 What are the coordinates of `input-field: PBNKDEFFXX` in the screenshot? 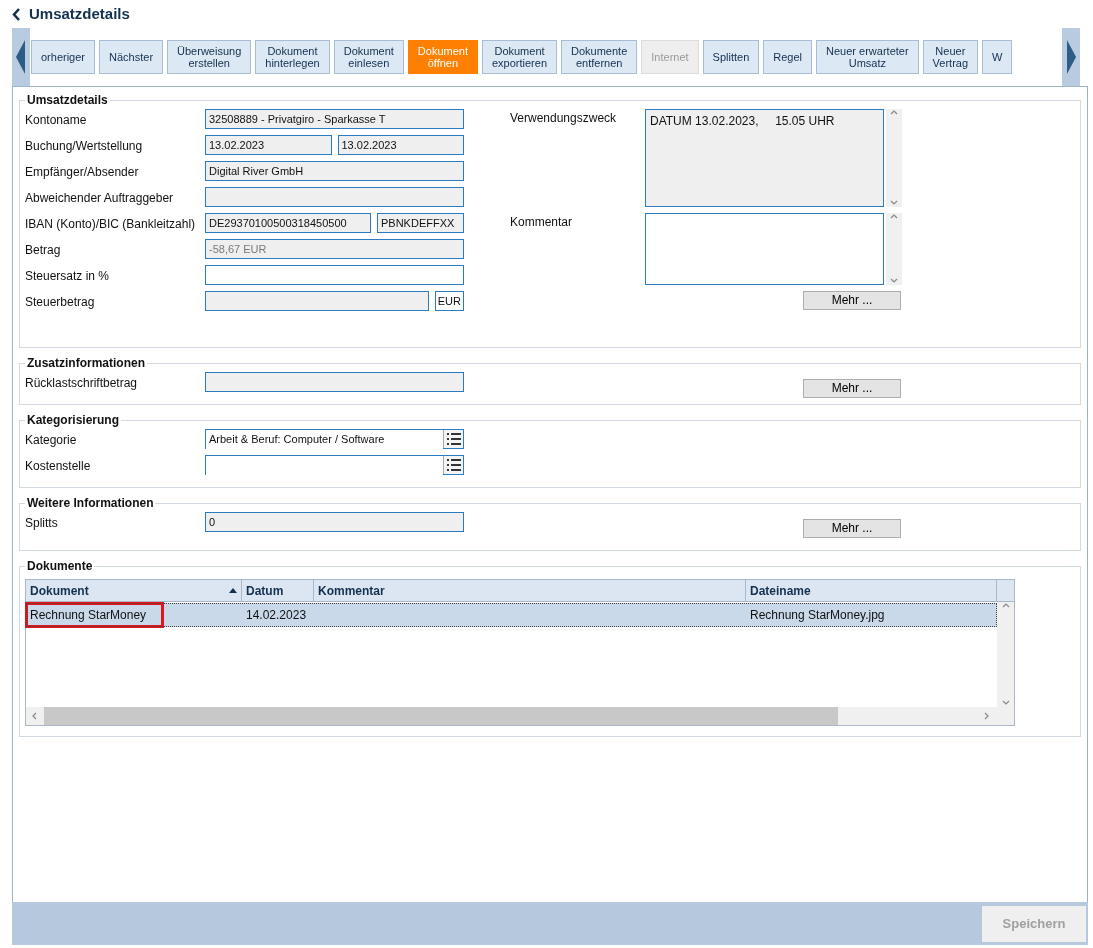 It's located at (420, 223).